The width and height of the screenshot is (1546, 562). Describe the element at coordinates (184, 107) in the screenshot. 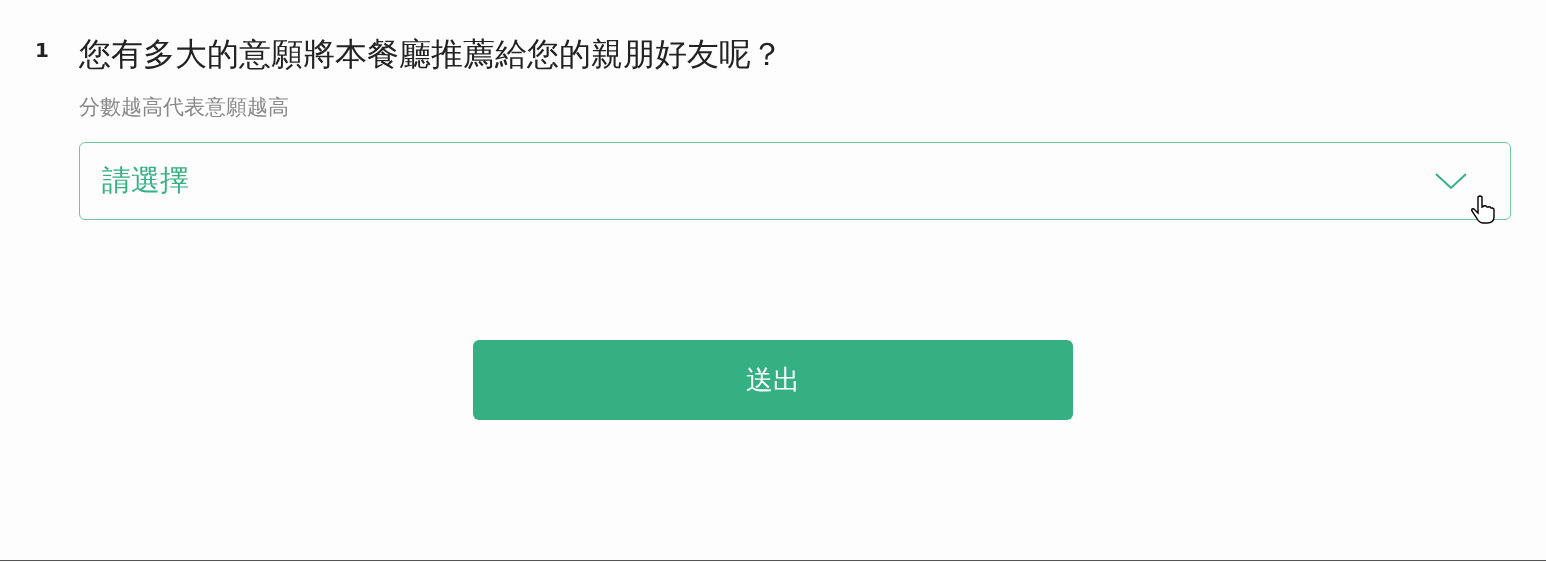

I see `question-hint: 分數越高代表意願越高` at that location.